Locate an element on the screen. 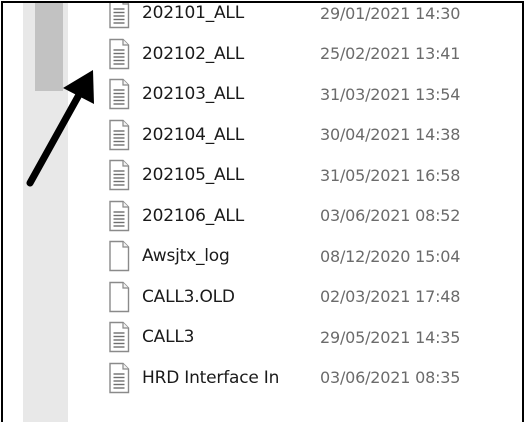 This screenshot has width=527, height=422. file-row: Awsjtx_log 08/12/2020 15:04 is located at coordinates (314, 256).